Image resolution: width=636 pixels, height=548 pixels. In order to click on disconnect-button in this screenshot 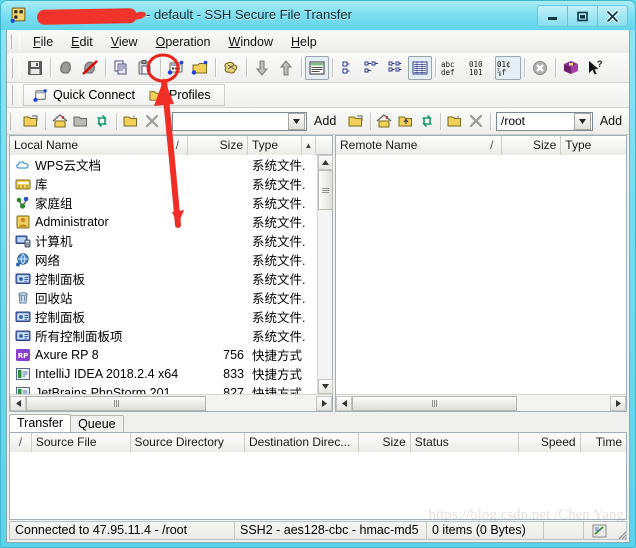, I will do `click(90, 68)`.